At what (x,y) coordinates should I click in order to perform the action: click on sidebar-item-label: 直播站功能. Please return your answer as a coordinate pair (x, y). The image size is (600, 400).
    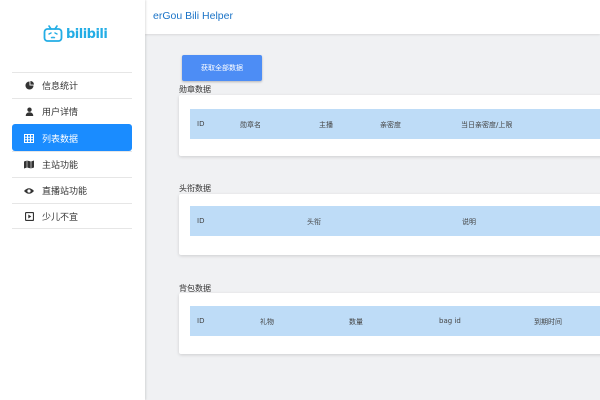
    Looking at the image, I should click on (65, 192).